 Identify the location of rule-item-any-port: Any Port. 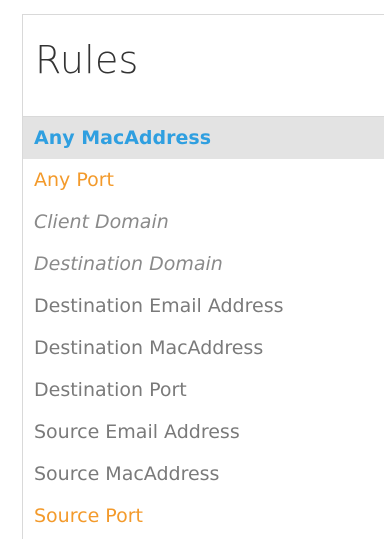
(203, 180).